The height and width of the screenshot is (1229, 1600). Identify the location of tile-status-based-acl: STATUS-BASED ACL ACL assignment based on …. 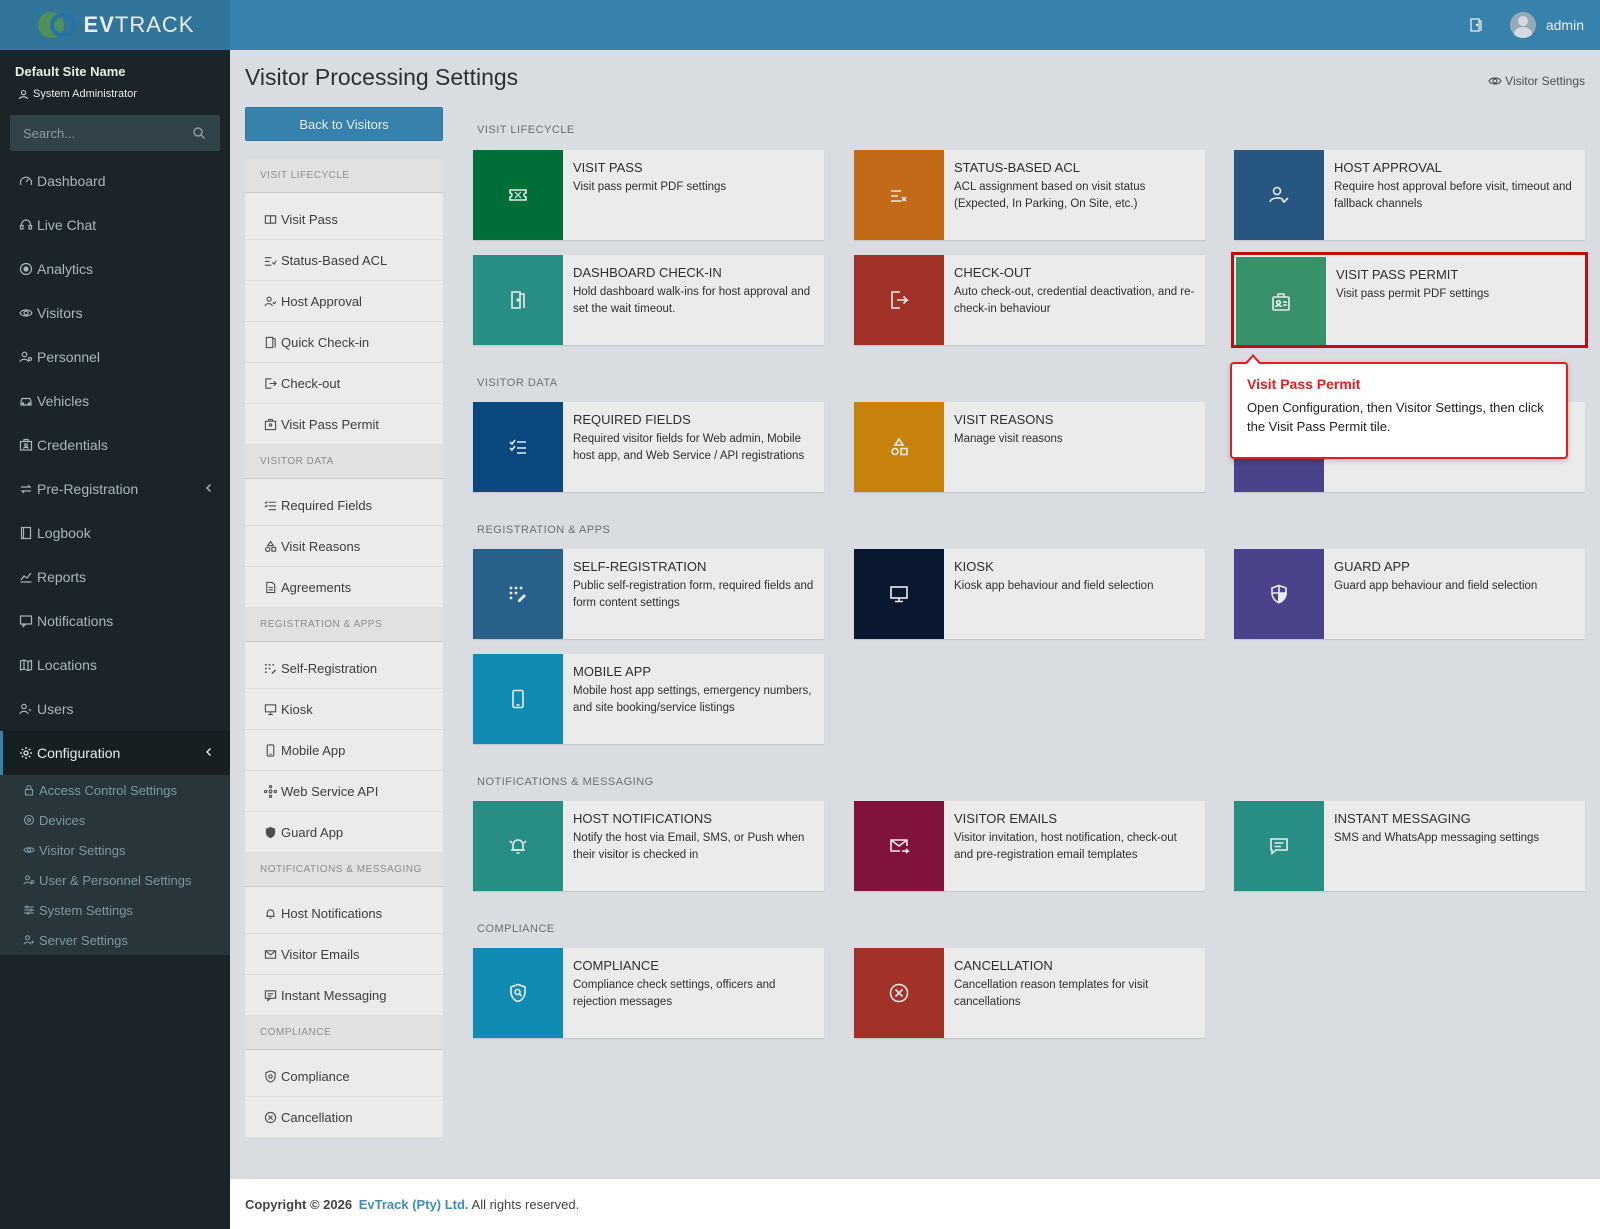
(1029, 195).